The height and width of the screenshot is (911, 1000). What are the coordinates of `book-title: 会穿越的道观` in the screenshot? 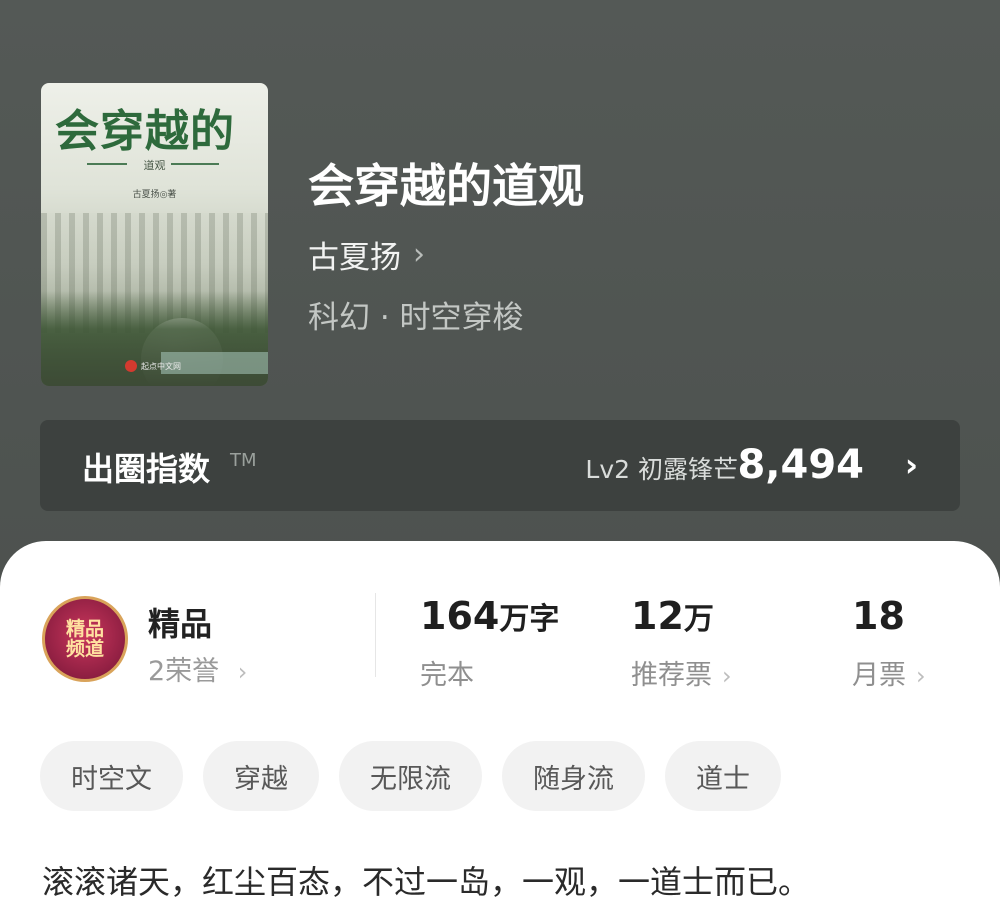 It's located at (446, 186).